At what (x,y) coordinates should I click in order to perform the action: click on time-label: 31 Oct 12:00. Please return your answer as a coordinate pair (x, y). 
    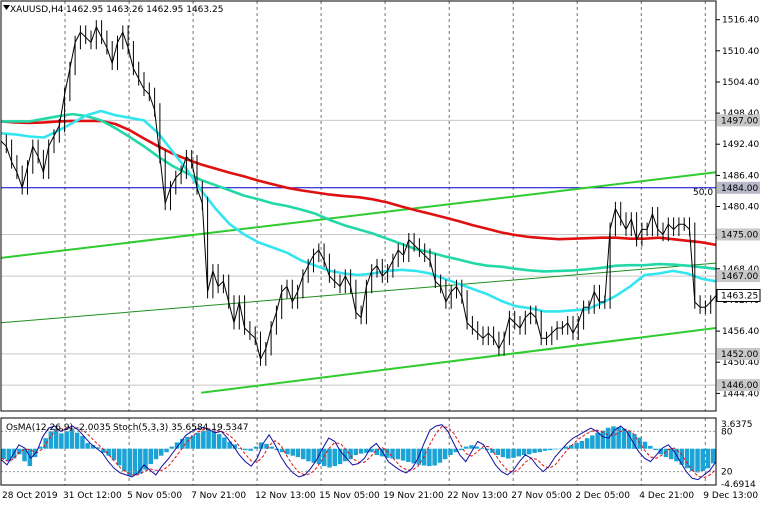
    Looking at the image, I should click on (92, 496).